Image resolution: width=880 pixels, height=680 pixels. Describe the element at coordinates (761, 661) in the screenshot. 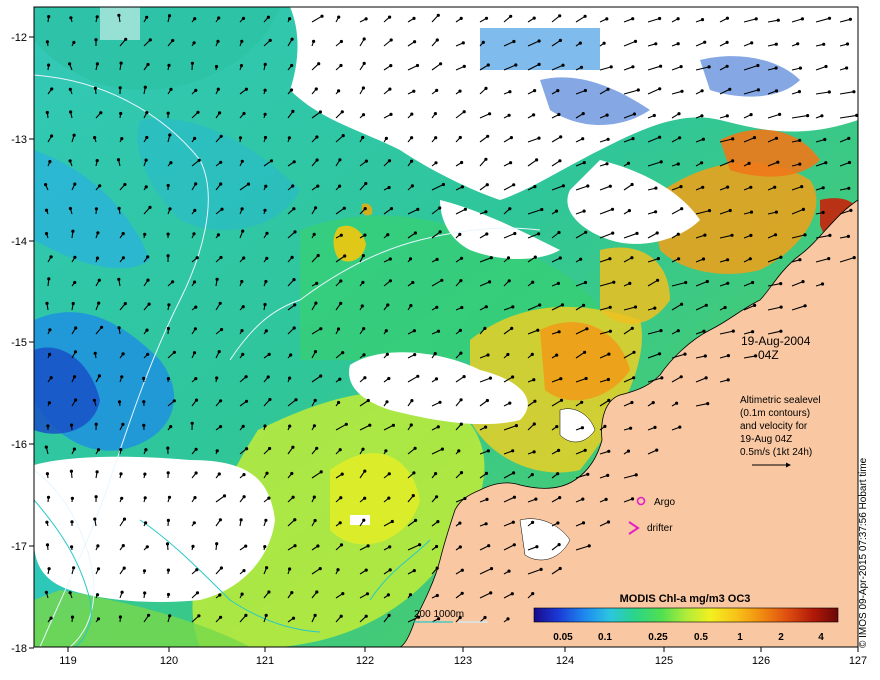

I see `x-tick-126: 126` at that location.